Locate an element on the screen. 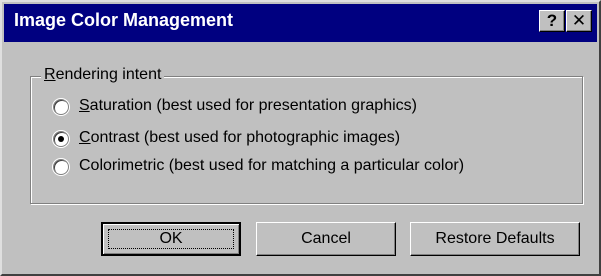 Image resolution: width=601 pixels, height=276 pixels. group-label: Rendering intent is located at coordinates (103, 75).